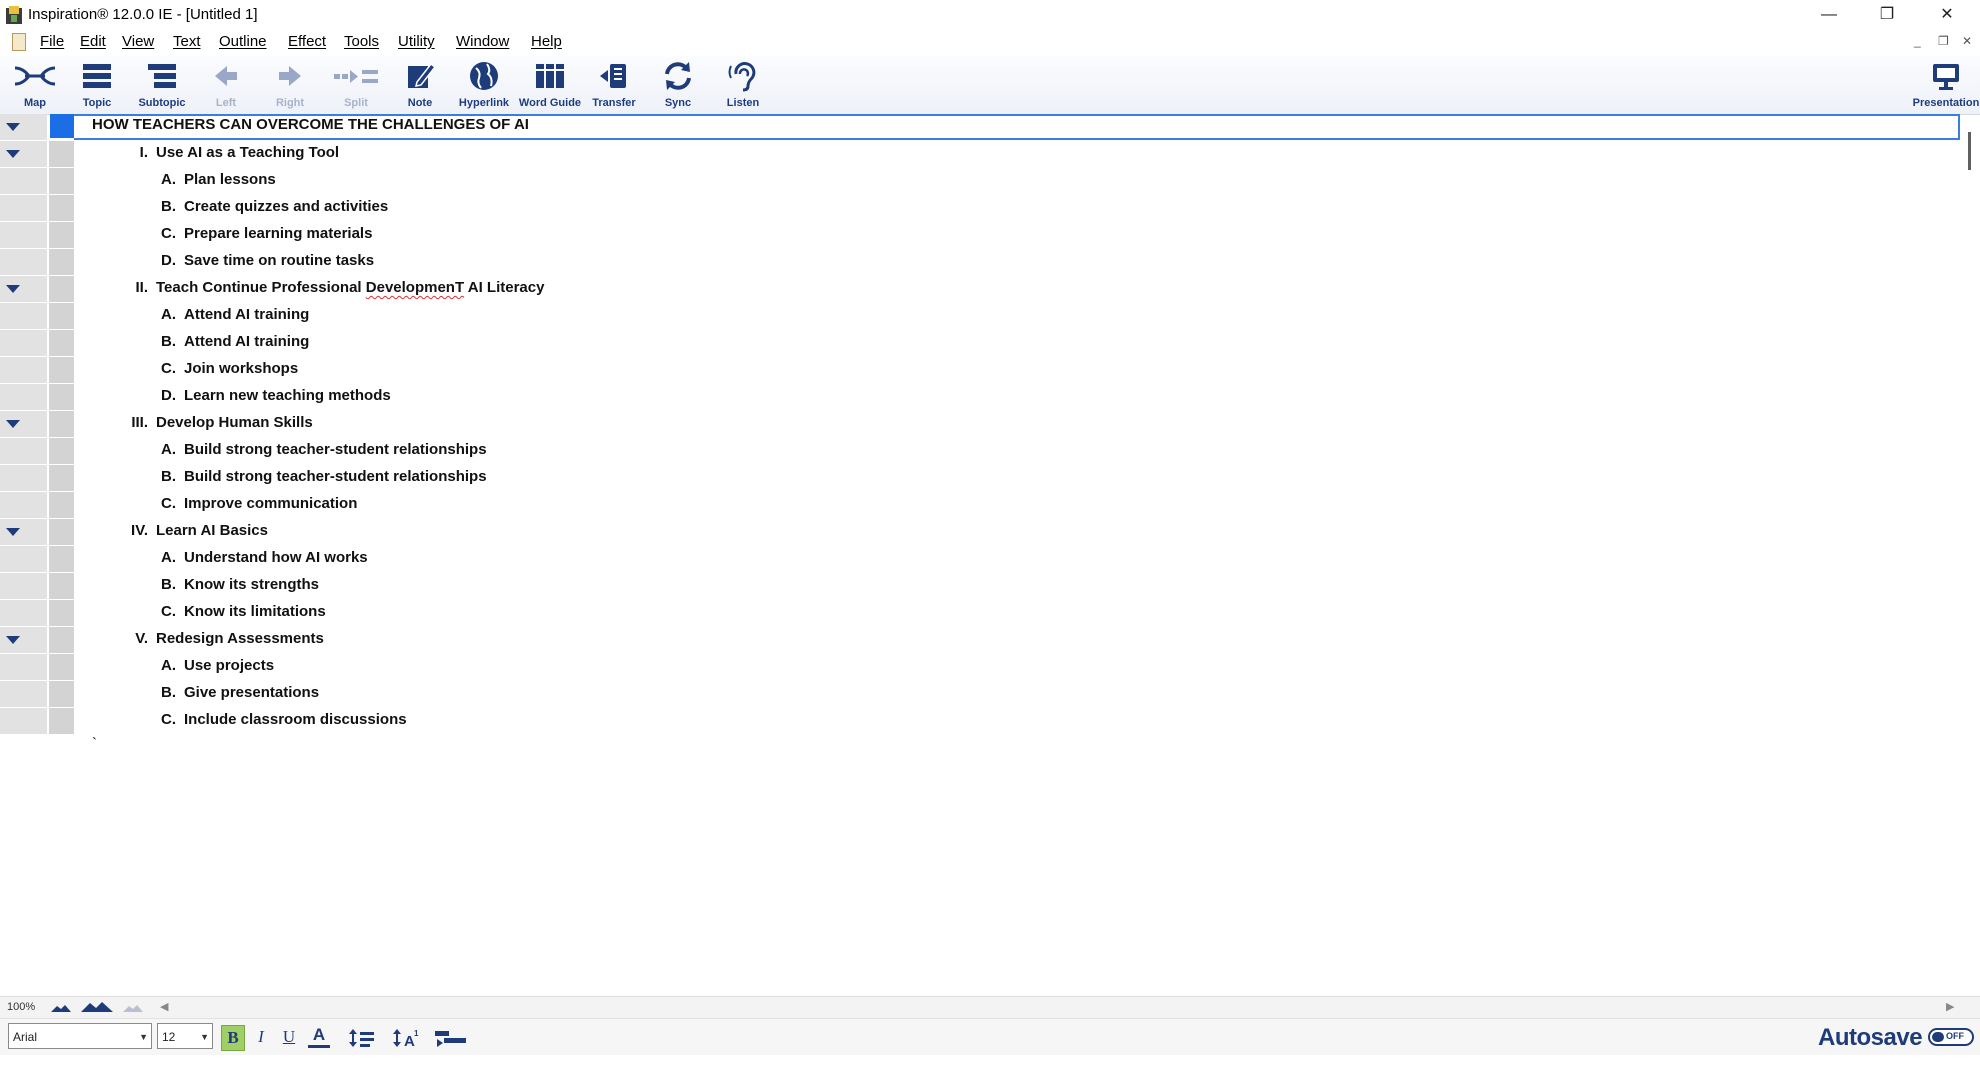 Image resolution: width=1980 pixels, height=1080 pixels. What do you see at coordinates (253, 503) in the screenshot?
I see `outline-subtopic: C. Improve communication` at bounding box center [253, 503].